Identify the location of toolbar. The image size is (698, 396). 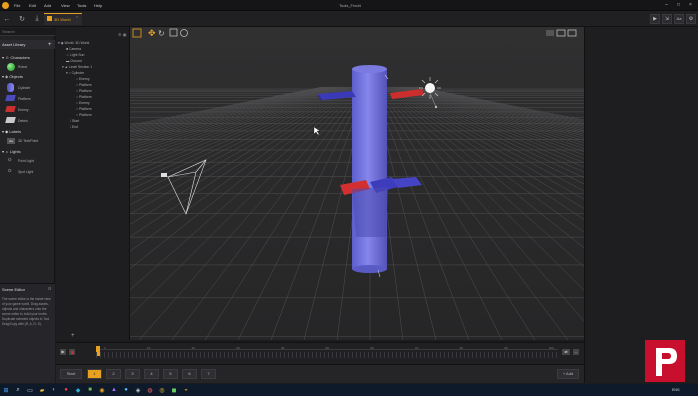
(349, 19).